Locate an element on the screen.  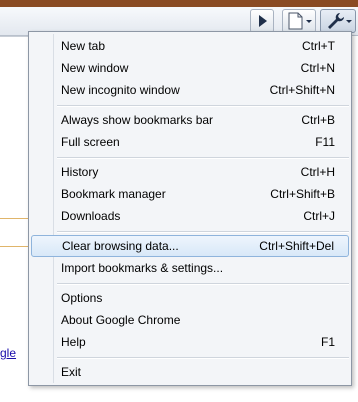
menu-item-shortcut: Ctrl+B is located at coordinates (318, 120).